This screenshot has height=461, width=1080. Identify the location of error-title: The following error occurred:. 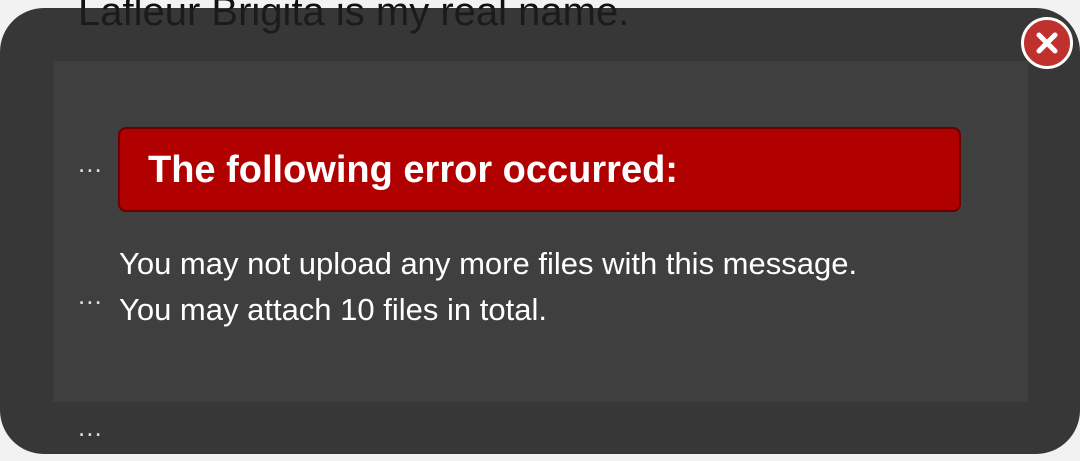
(413, 170).